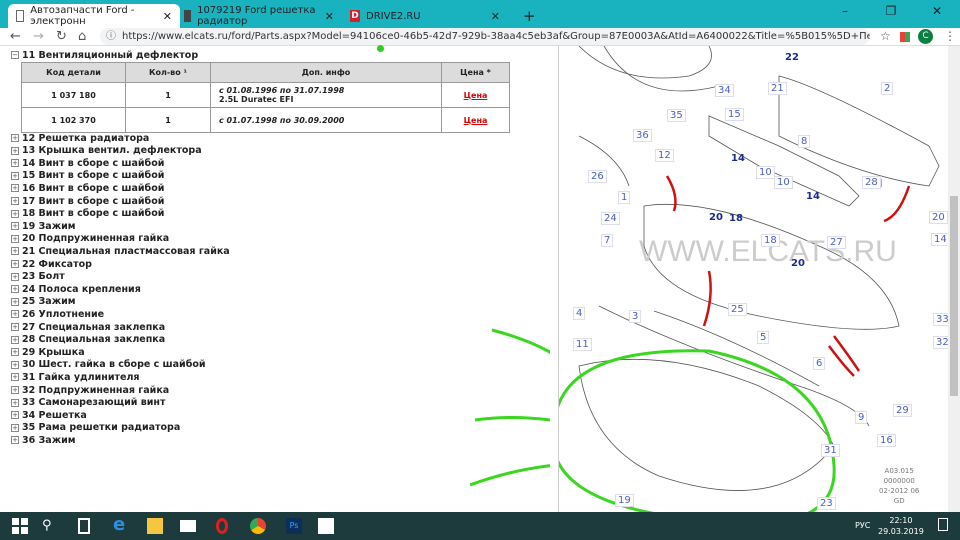 This screenshot has height=540, width=960. What do you see at coordinates (90, 390) in the screenshot?
I see `tree-node: +32 Подпружиненная гайка` at bounding box center [90, 390].